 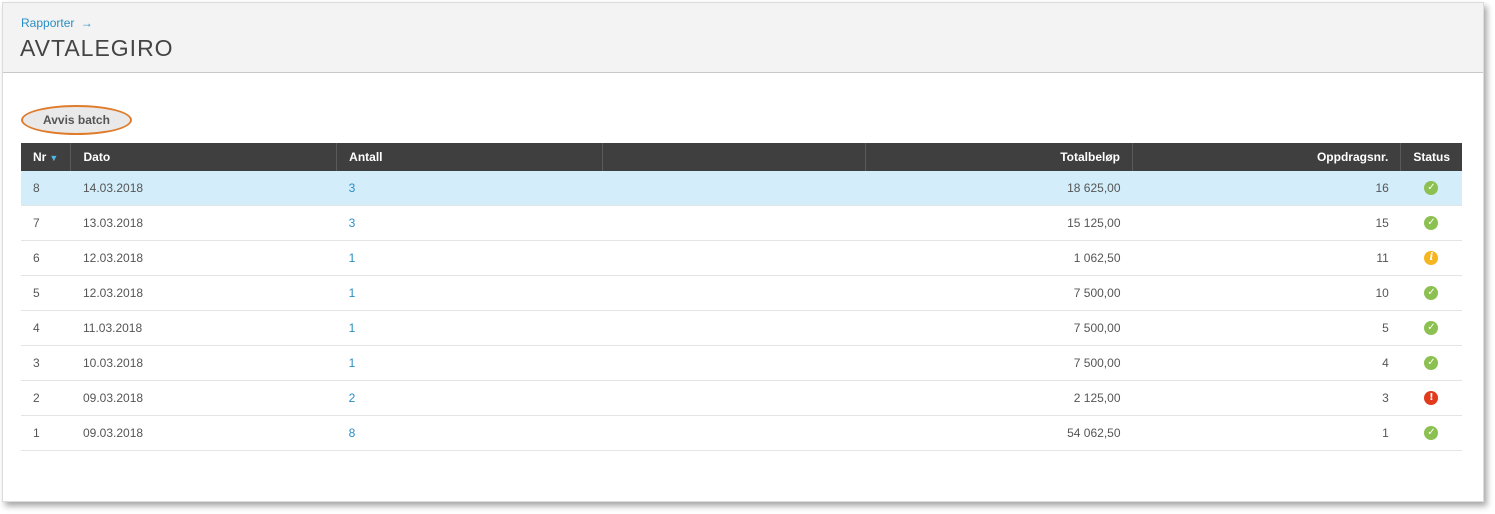 What do you see at coordinates (1266, 363) in the screenshot?
I see `cell-oppdragsnr: 4` at bounding box center [1266, 363].